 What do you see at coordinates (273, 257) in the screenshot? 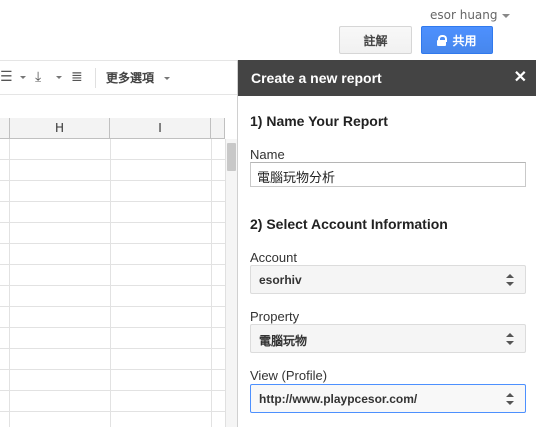
I see `account-label: Account` at bounding box center [273, 257].